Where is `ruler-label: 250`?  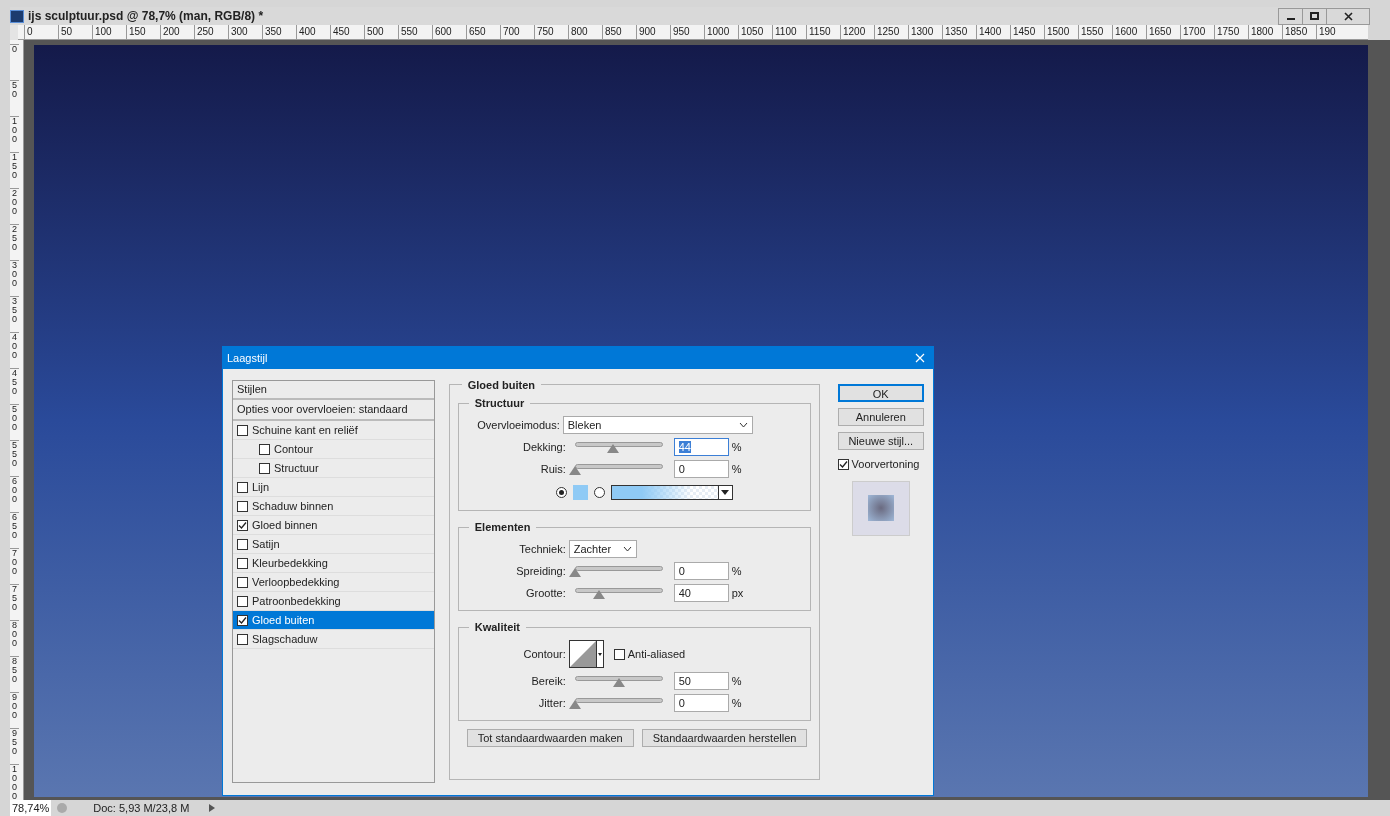 ruler-label: 250 is located at coordinates (14, 242).